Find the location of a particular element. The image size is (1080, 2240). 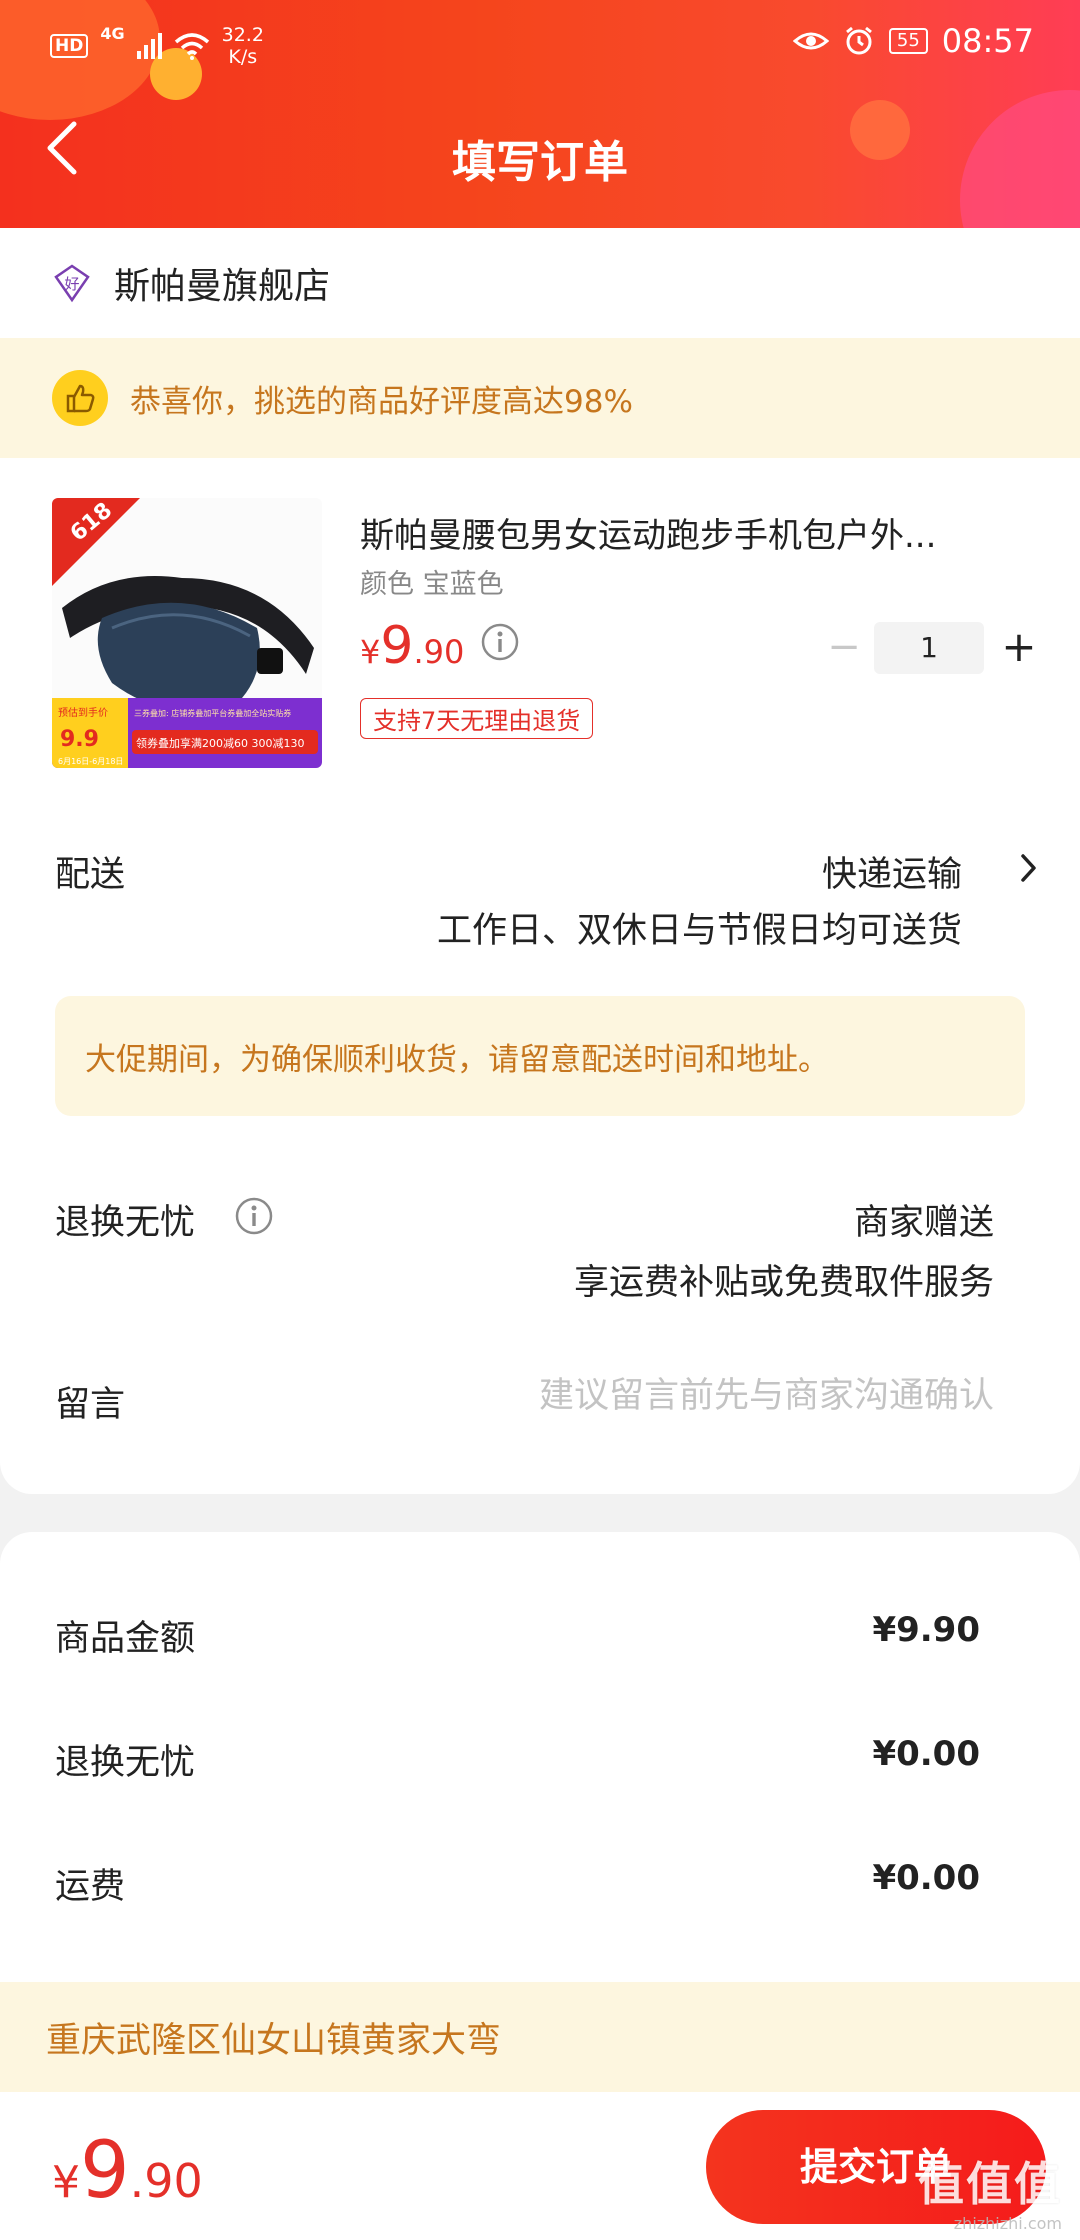

page-title: 填写订单 is located at coordinates (540, 162).